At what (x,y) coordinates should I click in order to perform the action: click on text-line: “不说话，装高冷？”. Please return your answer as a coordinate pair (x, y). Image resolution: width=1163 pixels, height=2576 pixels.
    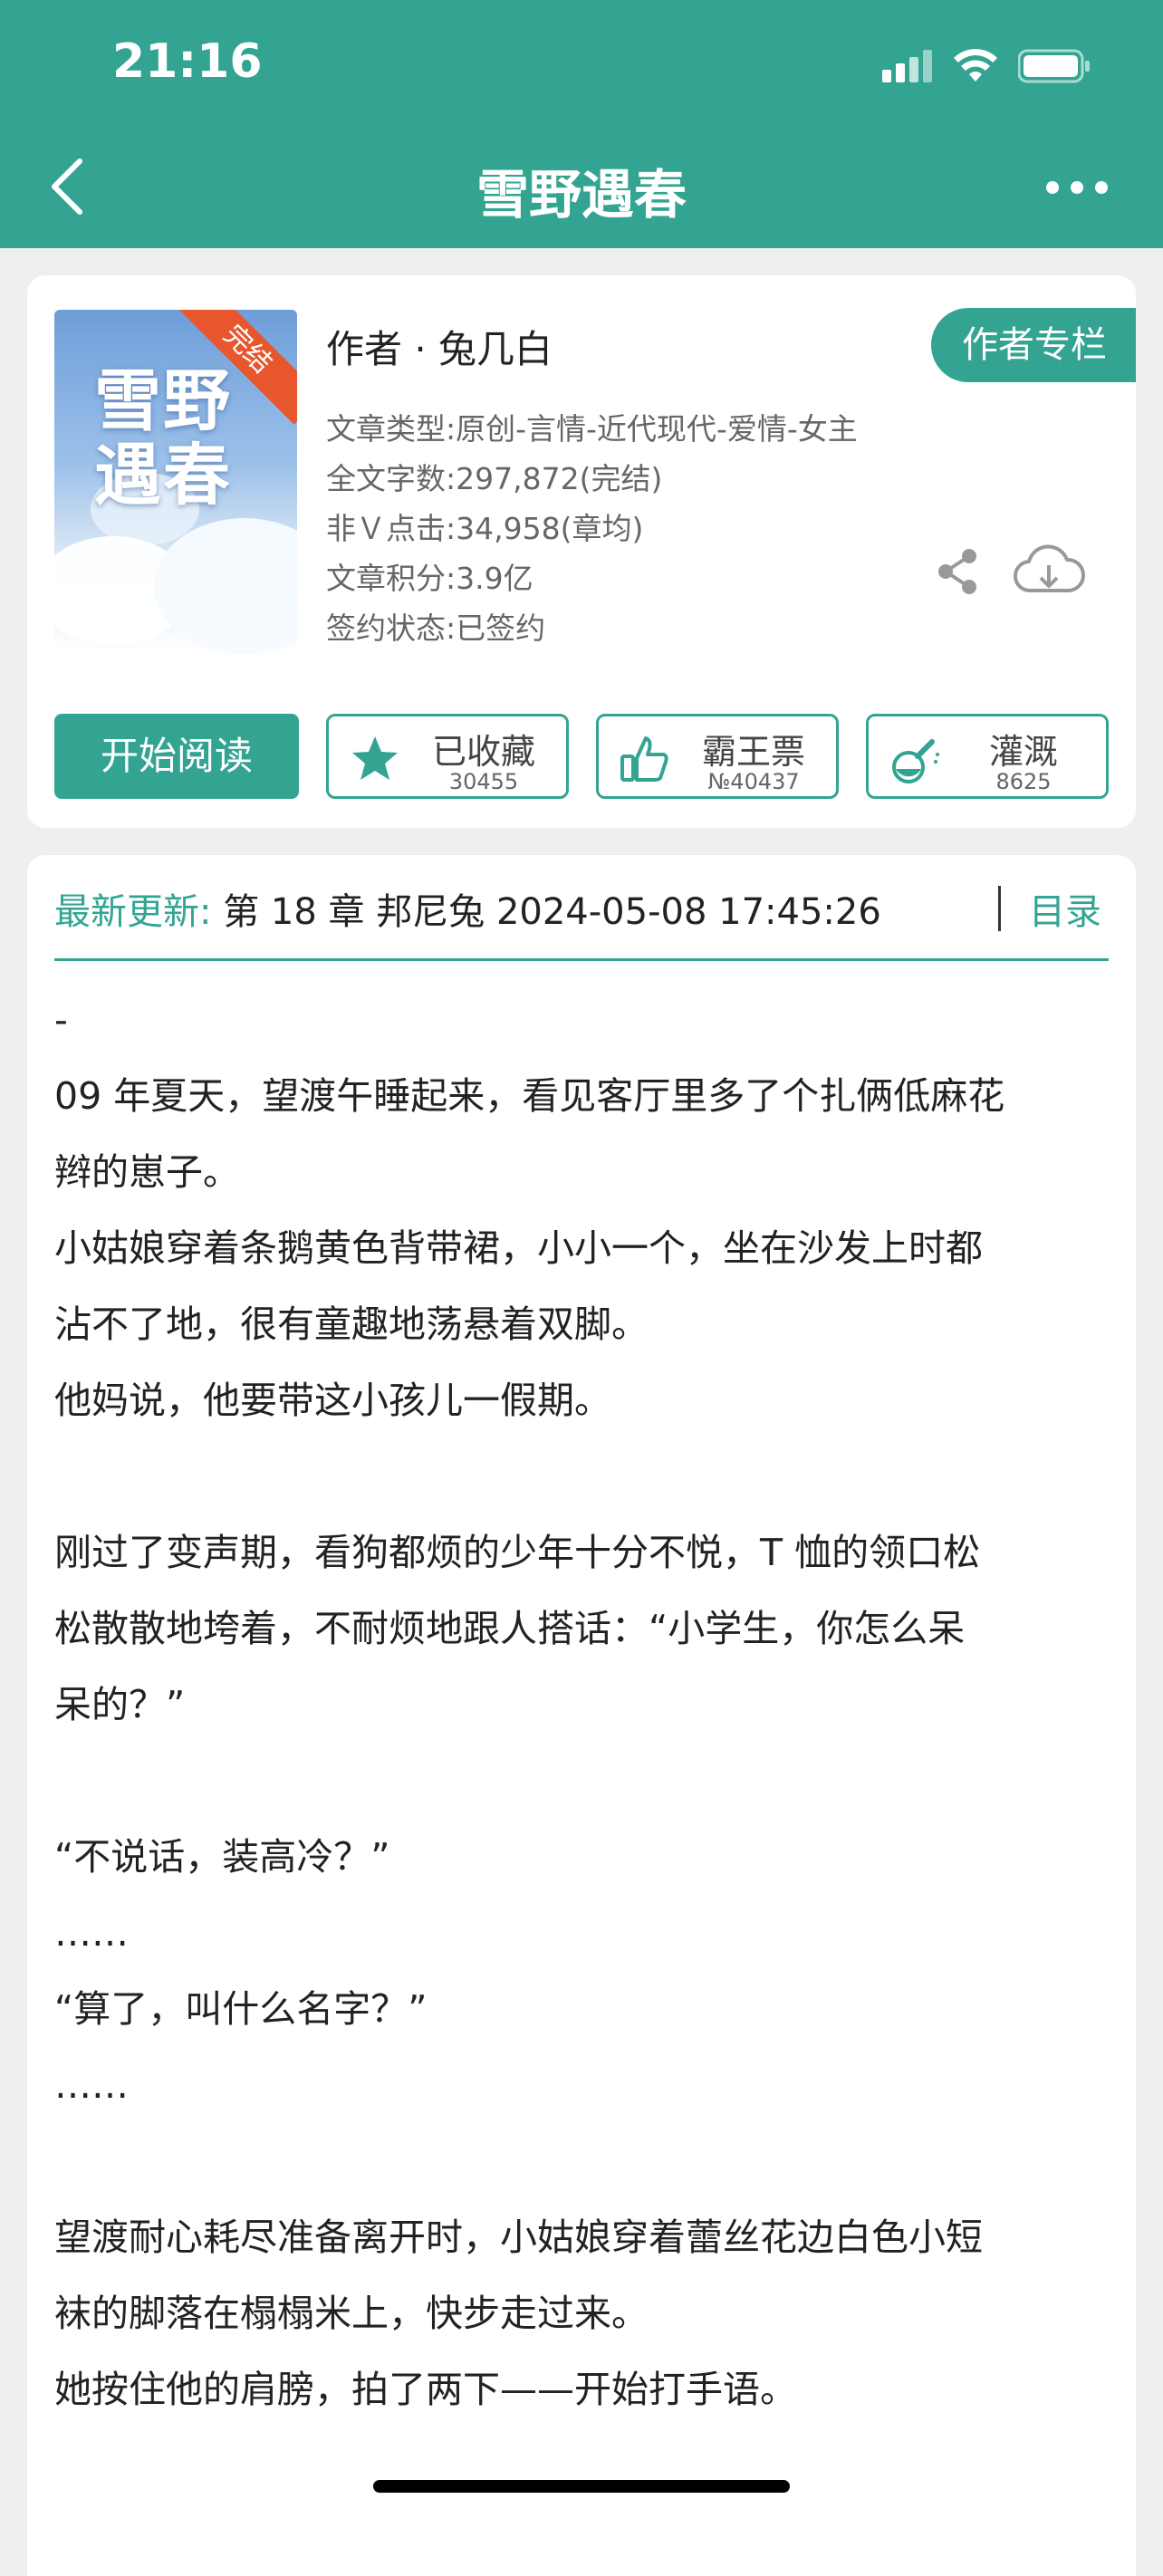
    Looking at the image, I should click on (222, 1857).